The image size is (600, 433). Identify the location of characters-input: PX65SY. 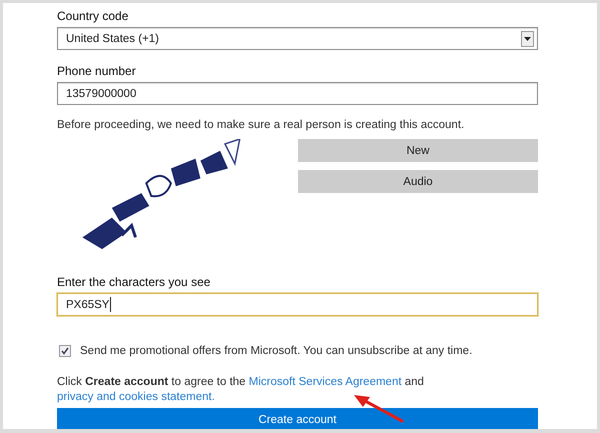
(297, 304).